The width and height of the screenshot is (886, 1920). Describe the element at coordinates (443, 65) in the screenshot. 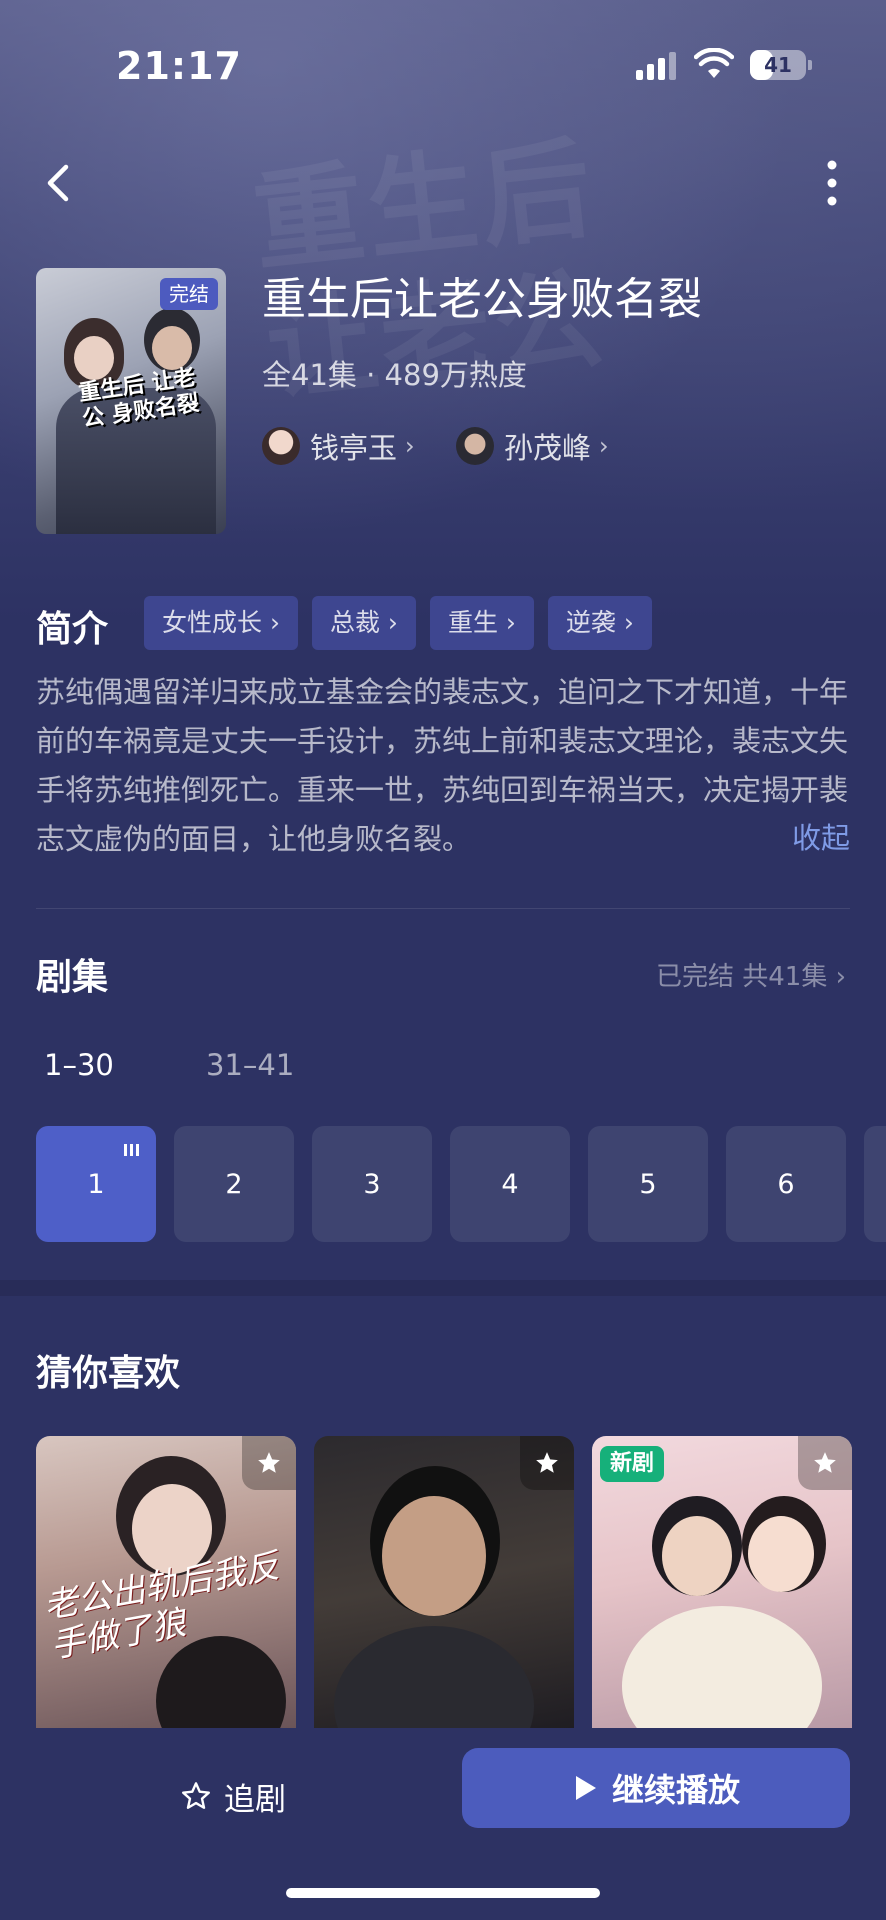

I see `status-bar: 21:17 41` at that location.